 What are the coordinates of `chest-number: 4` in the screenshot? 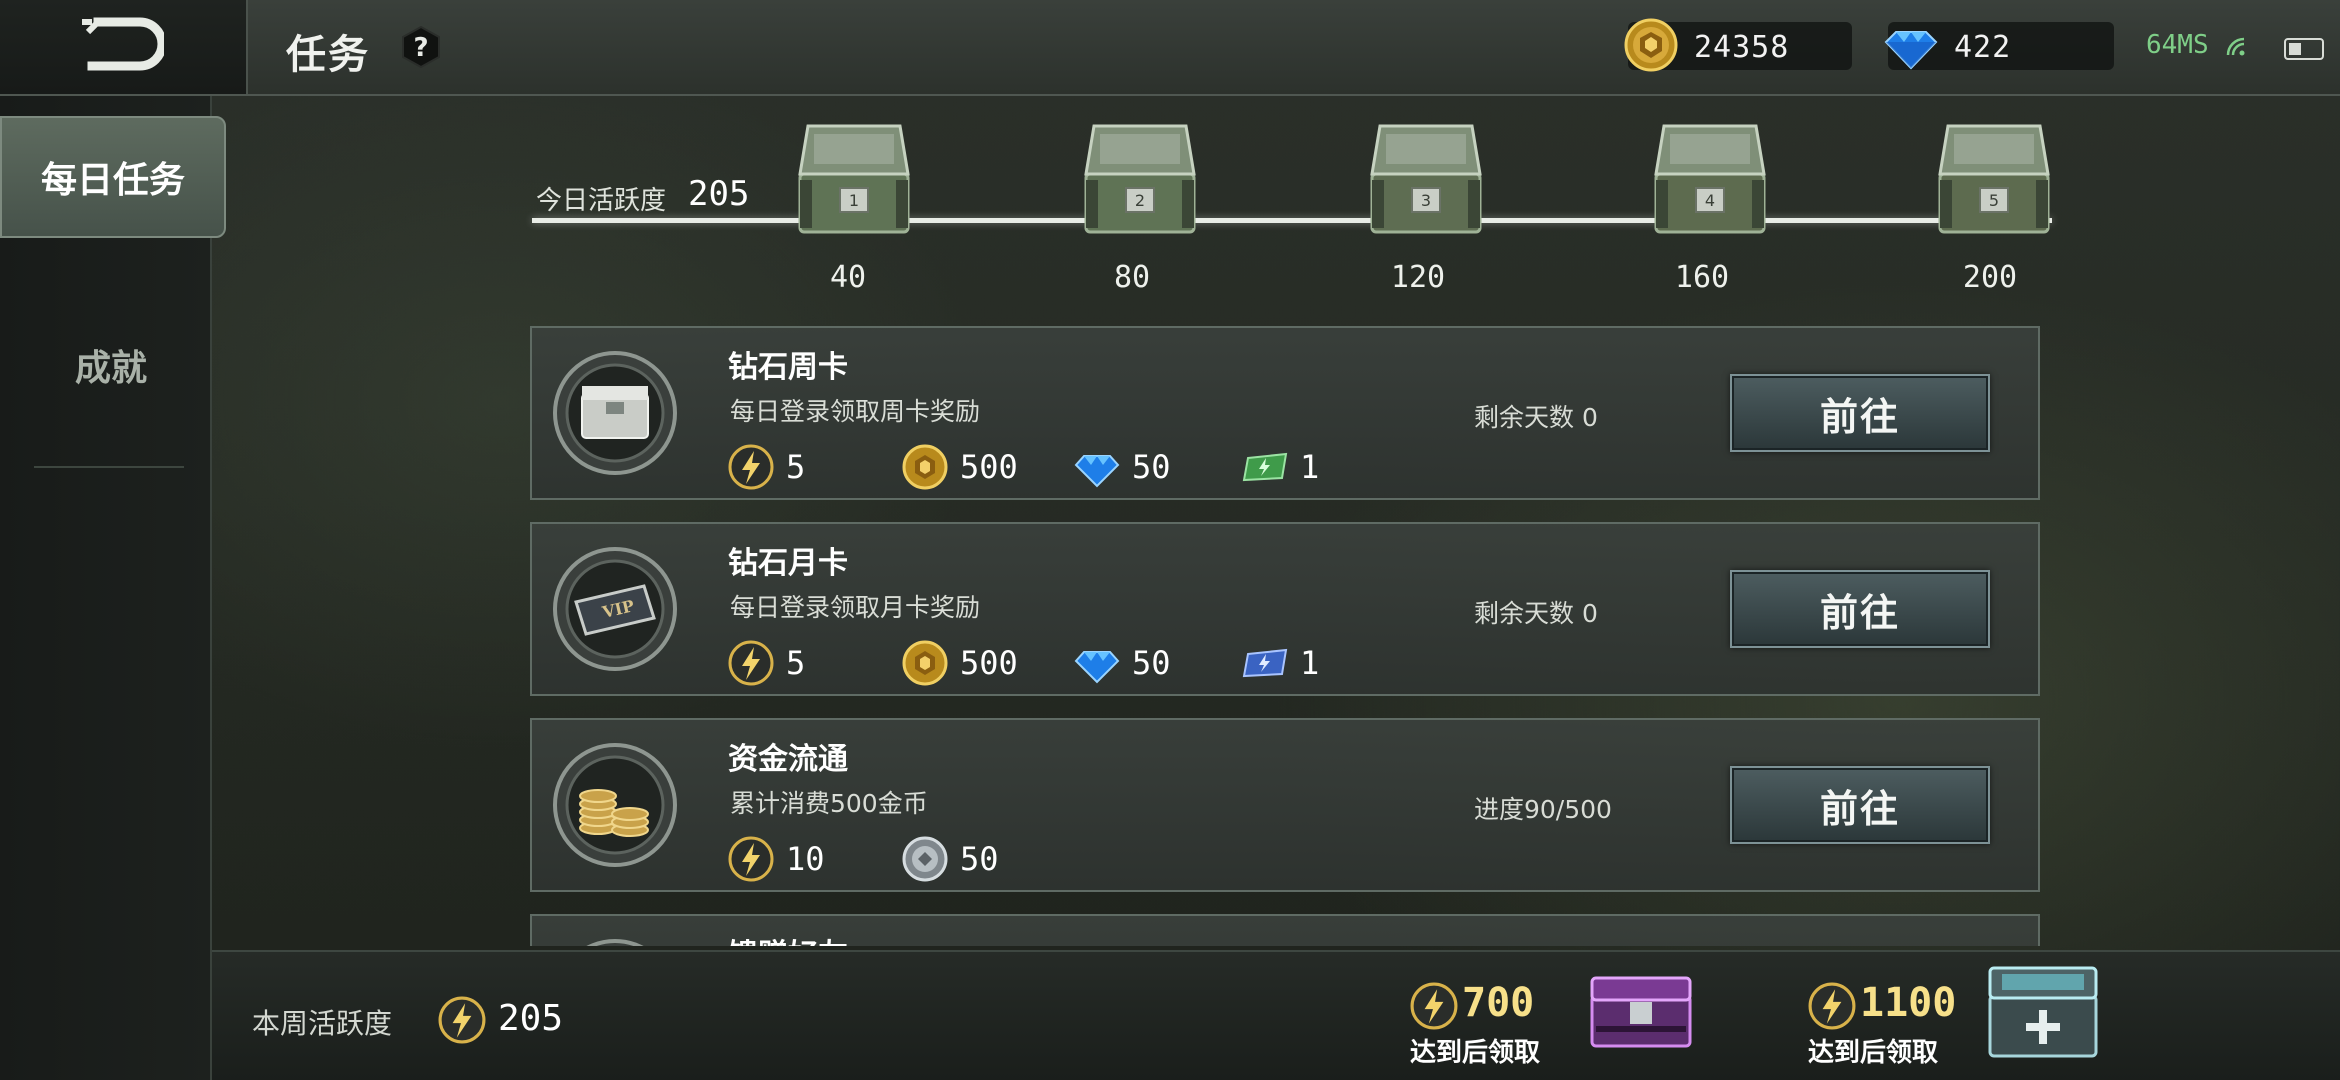 It's located at (1710, 200).